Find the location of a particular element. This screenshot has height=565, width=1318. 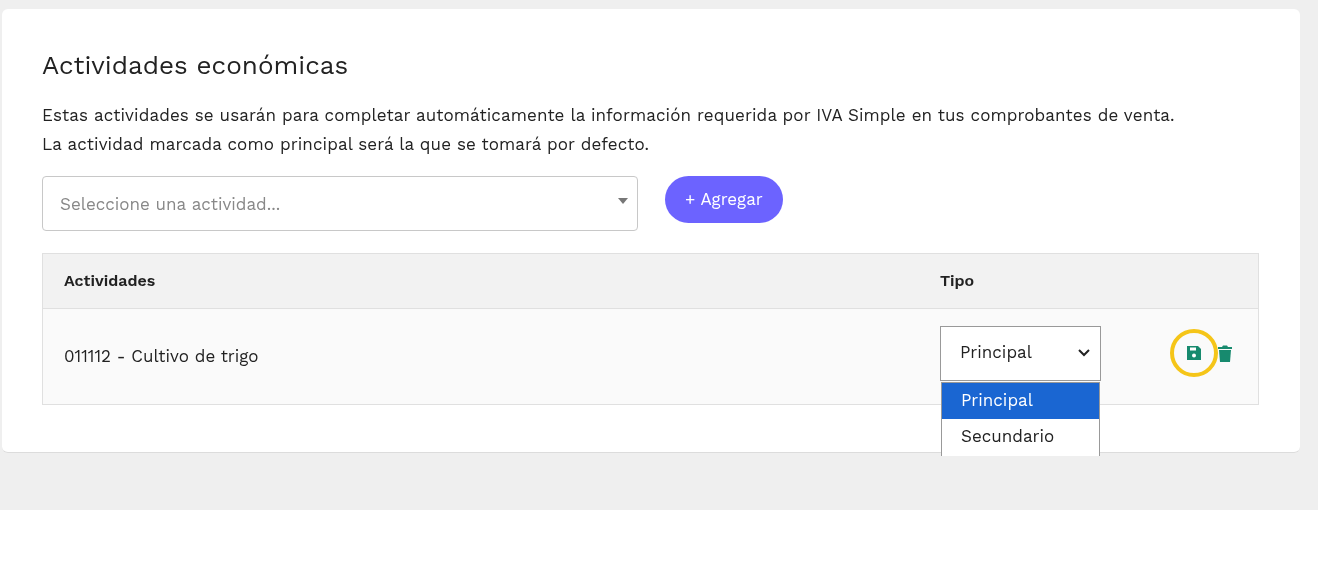

column-header: Actividades is located at coordinates (110, 281).